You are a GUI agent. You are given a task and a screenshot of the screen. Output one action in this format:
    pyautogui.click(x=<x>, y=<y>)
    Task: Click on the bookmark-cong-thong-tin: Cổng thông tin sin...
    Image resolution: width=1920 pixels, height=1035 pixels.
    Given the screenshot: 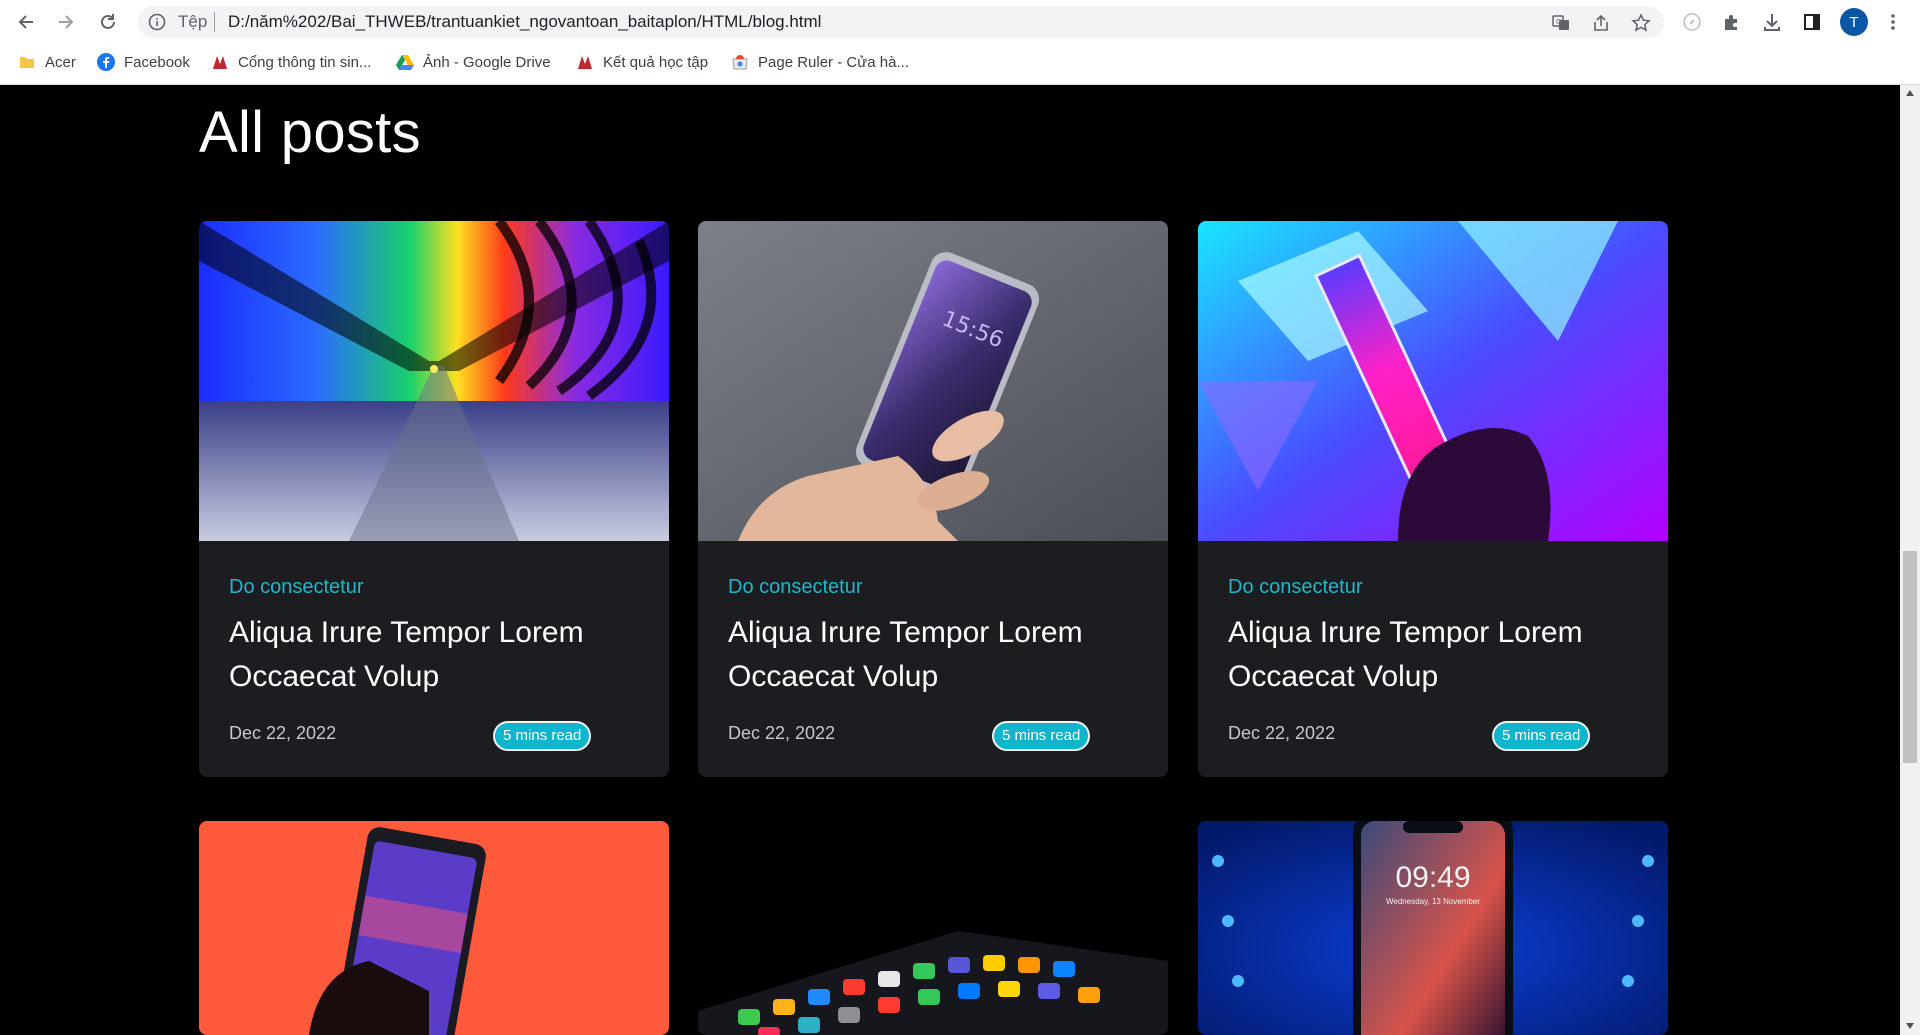 What is the action you would take?
    pyautogui.click(x=291, y=62)
    